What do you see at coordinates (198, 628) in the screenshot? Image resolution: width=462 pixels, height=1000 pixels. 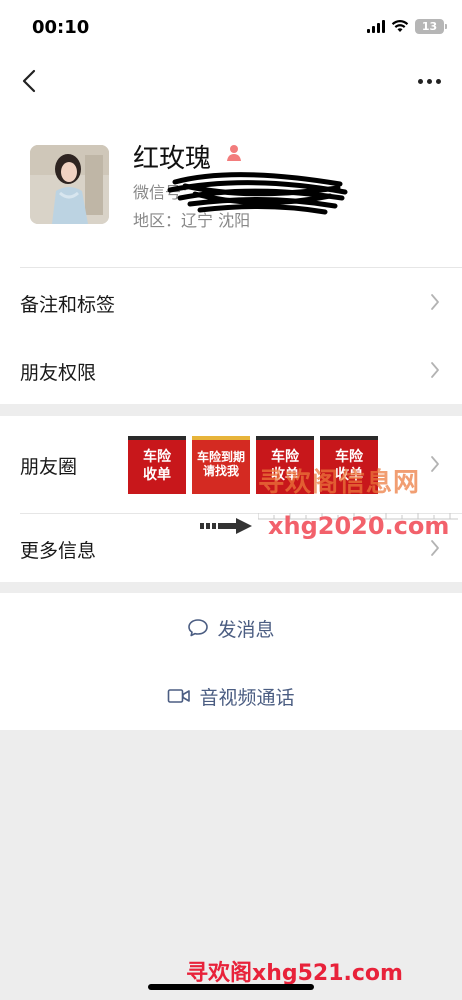 I see `chat-bubble-icon` at bounding box center [198, 628].